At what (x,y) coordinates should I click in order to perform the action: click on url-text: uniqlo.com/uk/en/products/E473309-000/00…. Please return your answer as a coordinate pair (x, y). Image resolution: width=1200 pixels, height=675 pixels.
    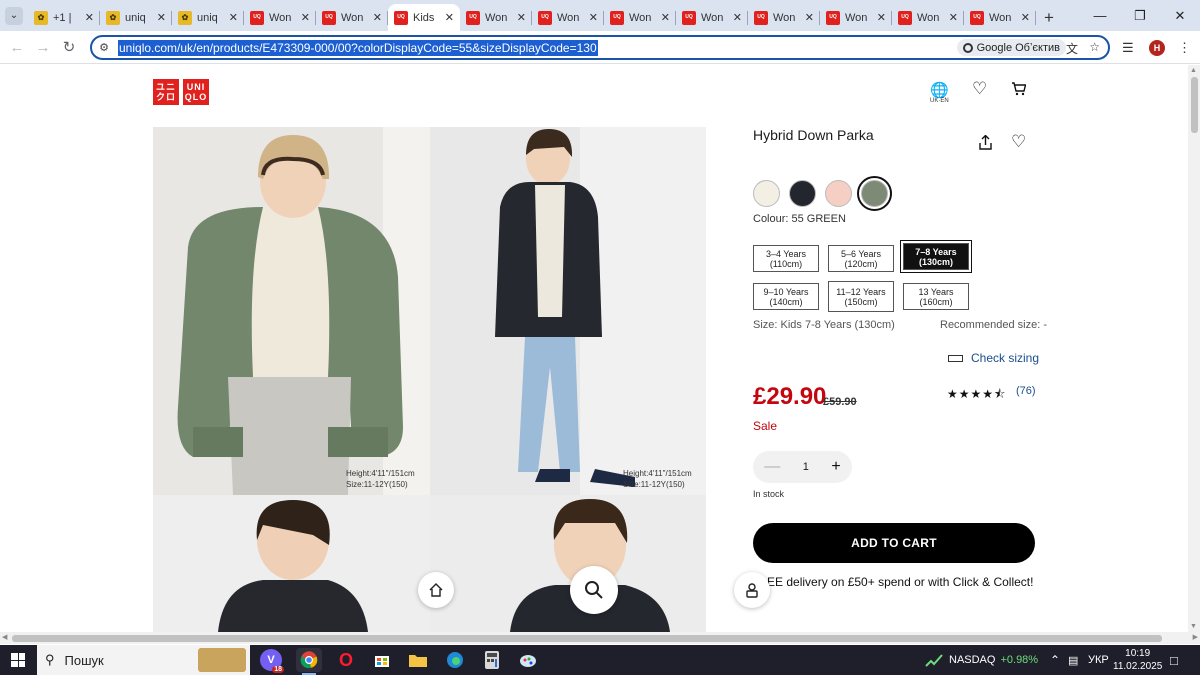
    Looking at the image, I should click on (358, 47).